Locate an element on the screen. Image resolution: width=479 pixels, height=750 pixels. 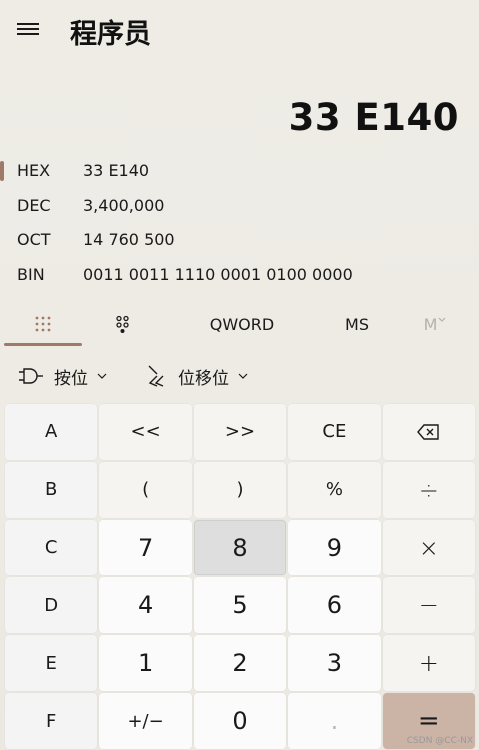
key-negate: +/− is located at coordinates (145, 721).